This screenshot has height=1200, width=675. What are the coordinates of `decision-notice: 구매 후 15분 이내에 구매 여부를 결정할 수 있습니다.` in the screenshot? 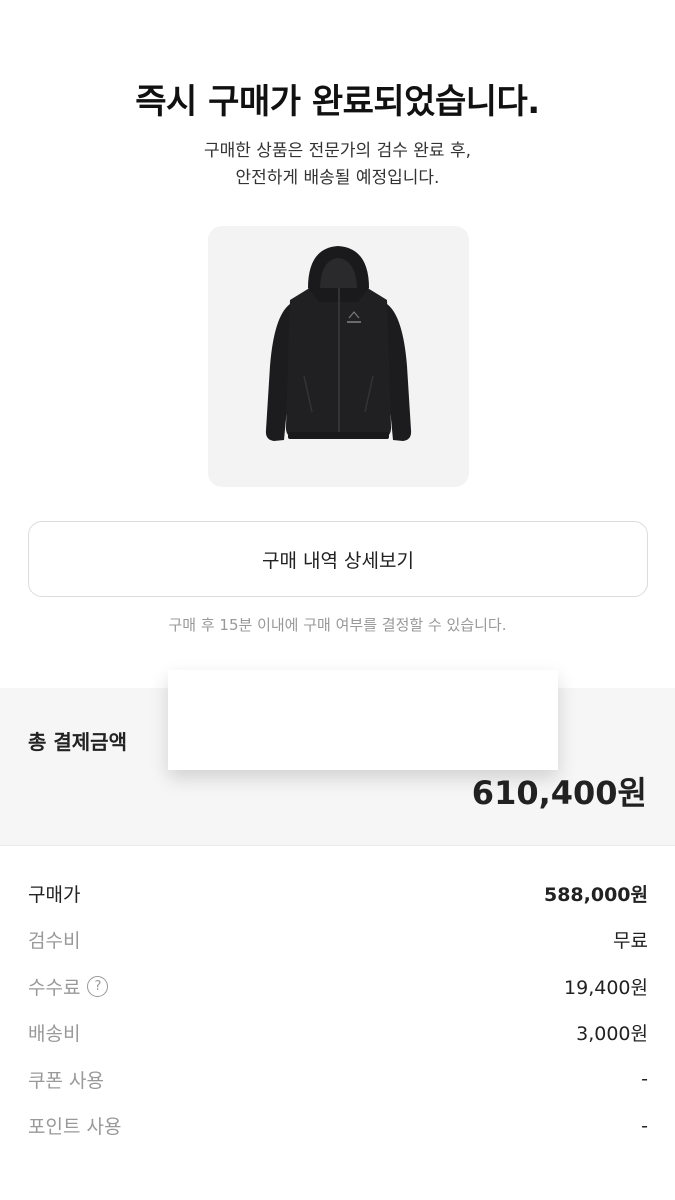 It's located at (337, 625).